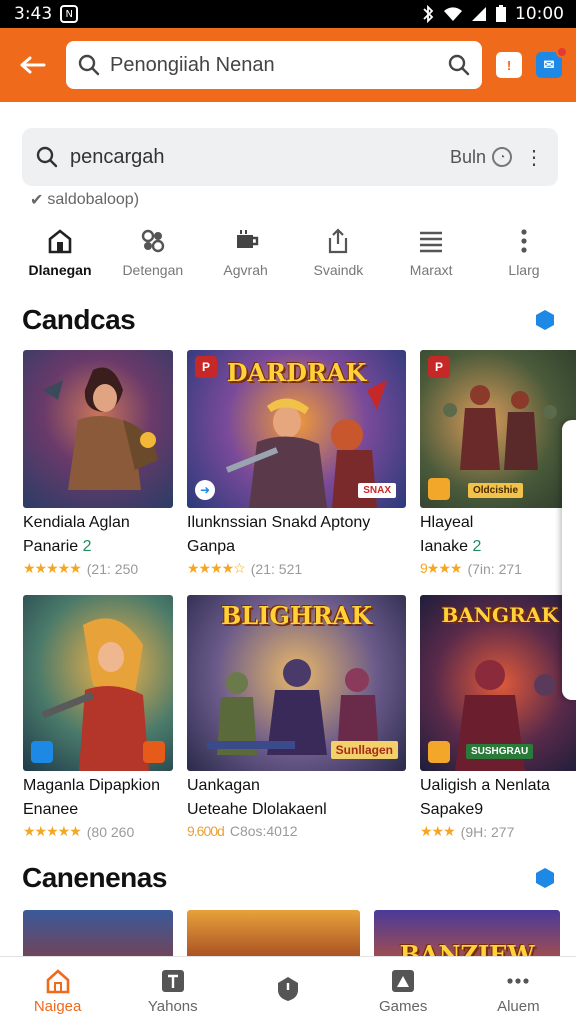  What do you see at coordinates (467, 156) in the screenshot?
I see `filter-label: Buln` at bounding box center [467, 156].